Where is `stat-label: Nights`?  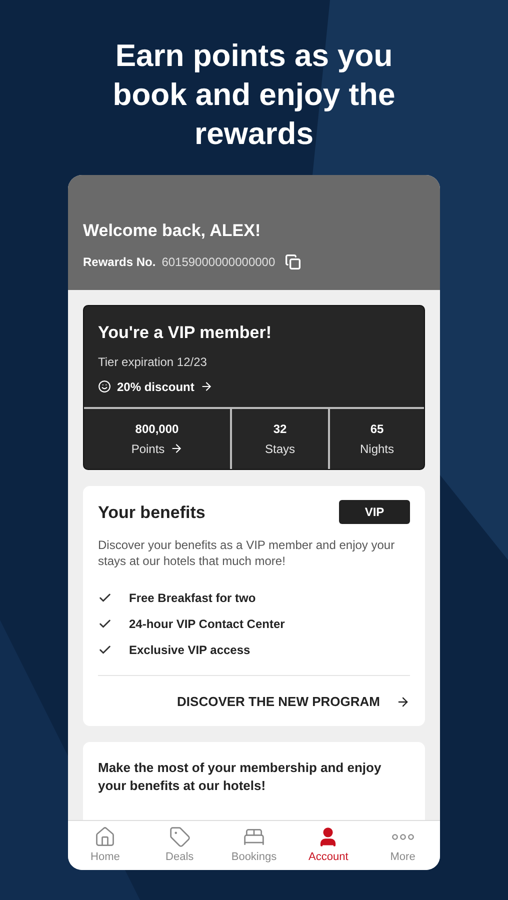 stat-label: Nights is located at coordinates (377, 449).